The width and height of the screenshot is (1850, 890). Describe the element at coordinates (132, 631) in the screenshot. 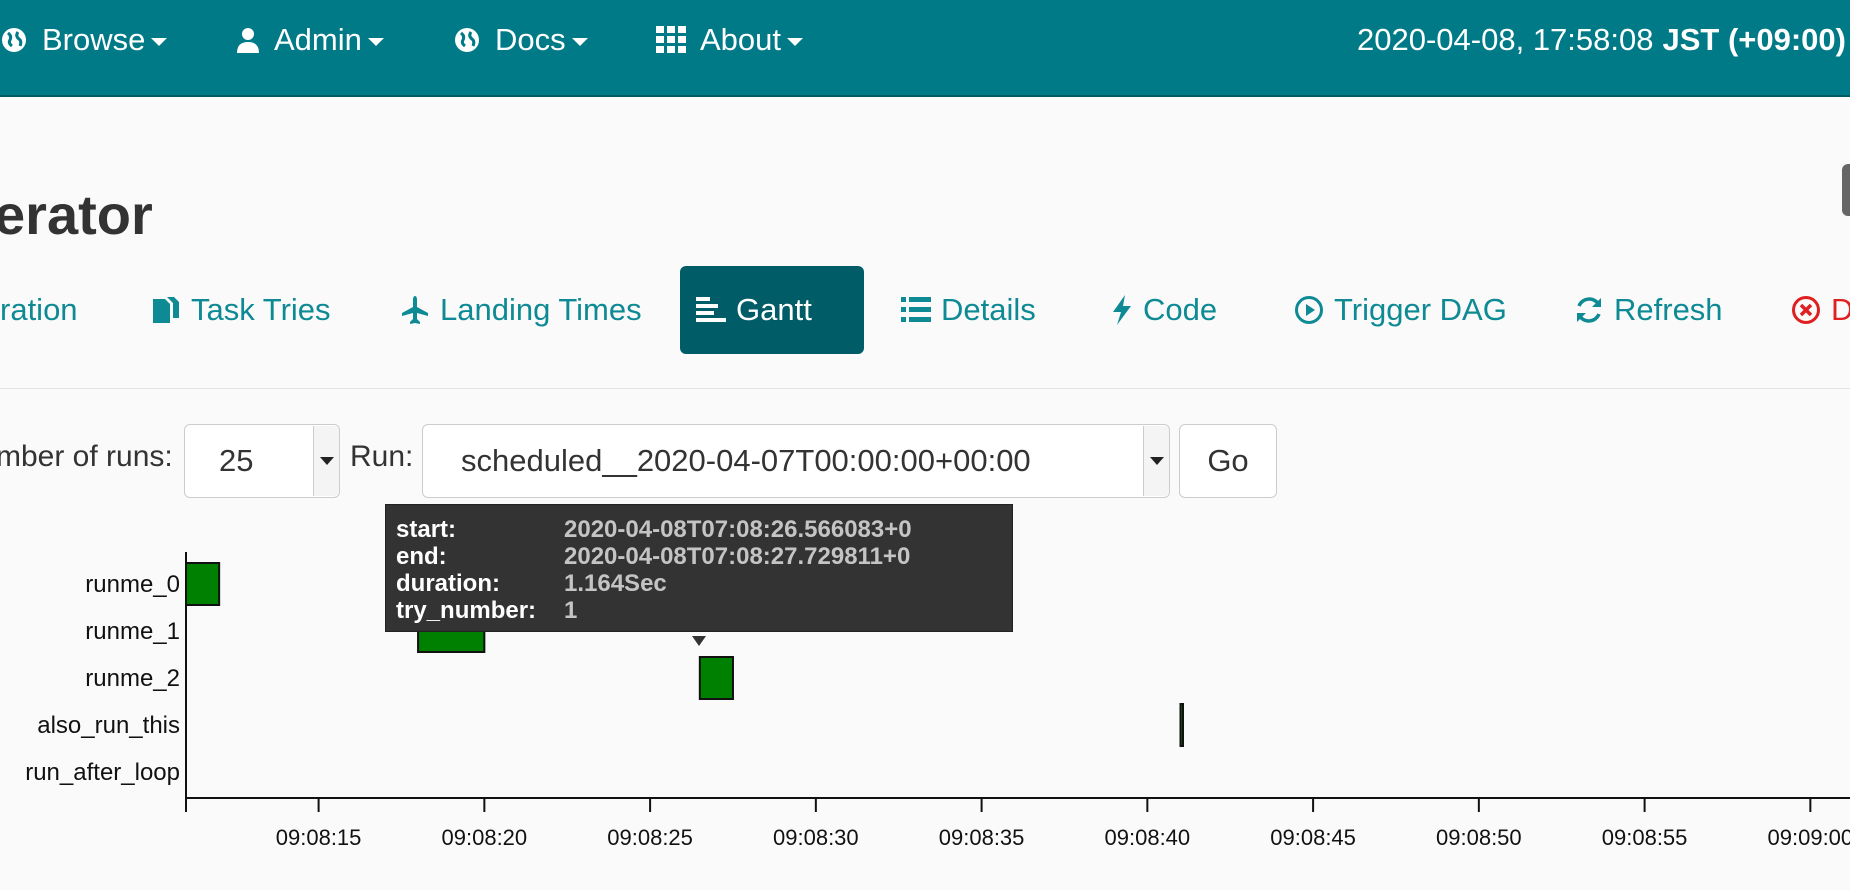

I see `lane-label-runme-1: runme_1` at that location.